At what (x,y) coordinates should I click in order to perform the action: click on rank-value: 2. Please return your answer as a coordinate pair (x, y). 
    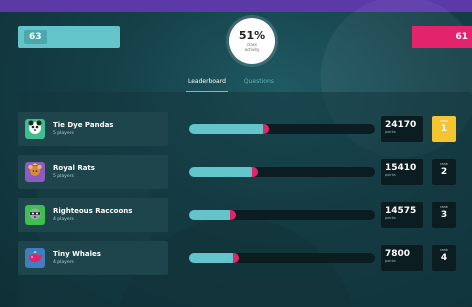
    Looking at the image, I should click on (444, 172).